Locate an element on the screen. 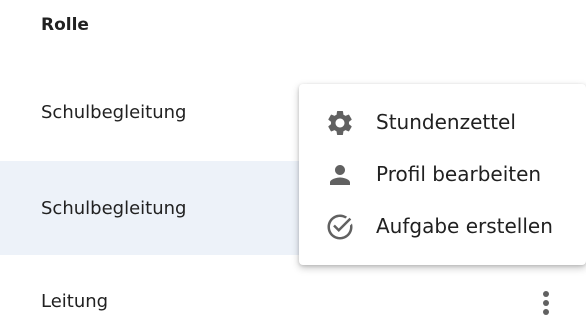  gear-icon is located at coordinates (340, 123).